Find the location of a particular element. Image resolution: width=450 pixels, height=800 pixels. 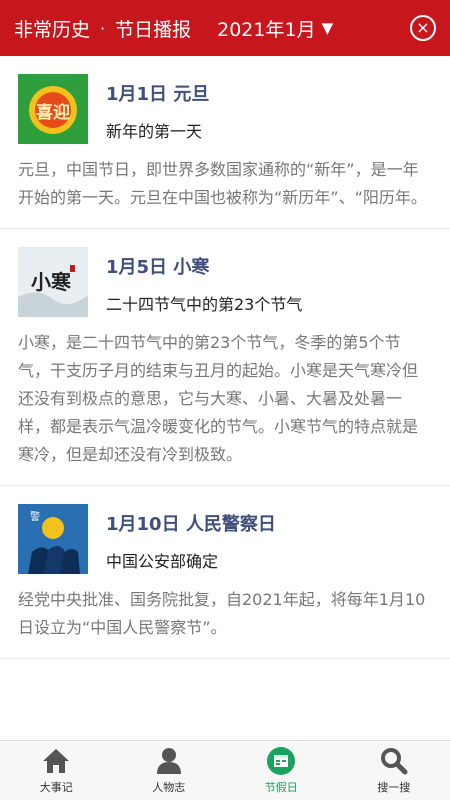

app-title: 非常历史 is located at coordinates (52, 29).